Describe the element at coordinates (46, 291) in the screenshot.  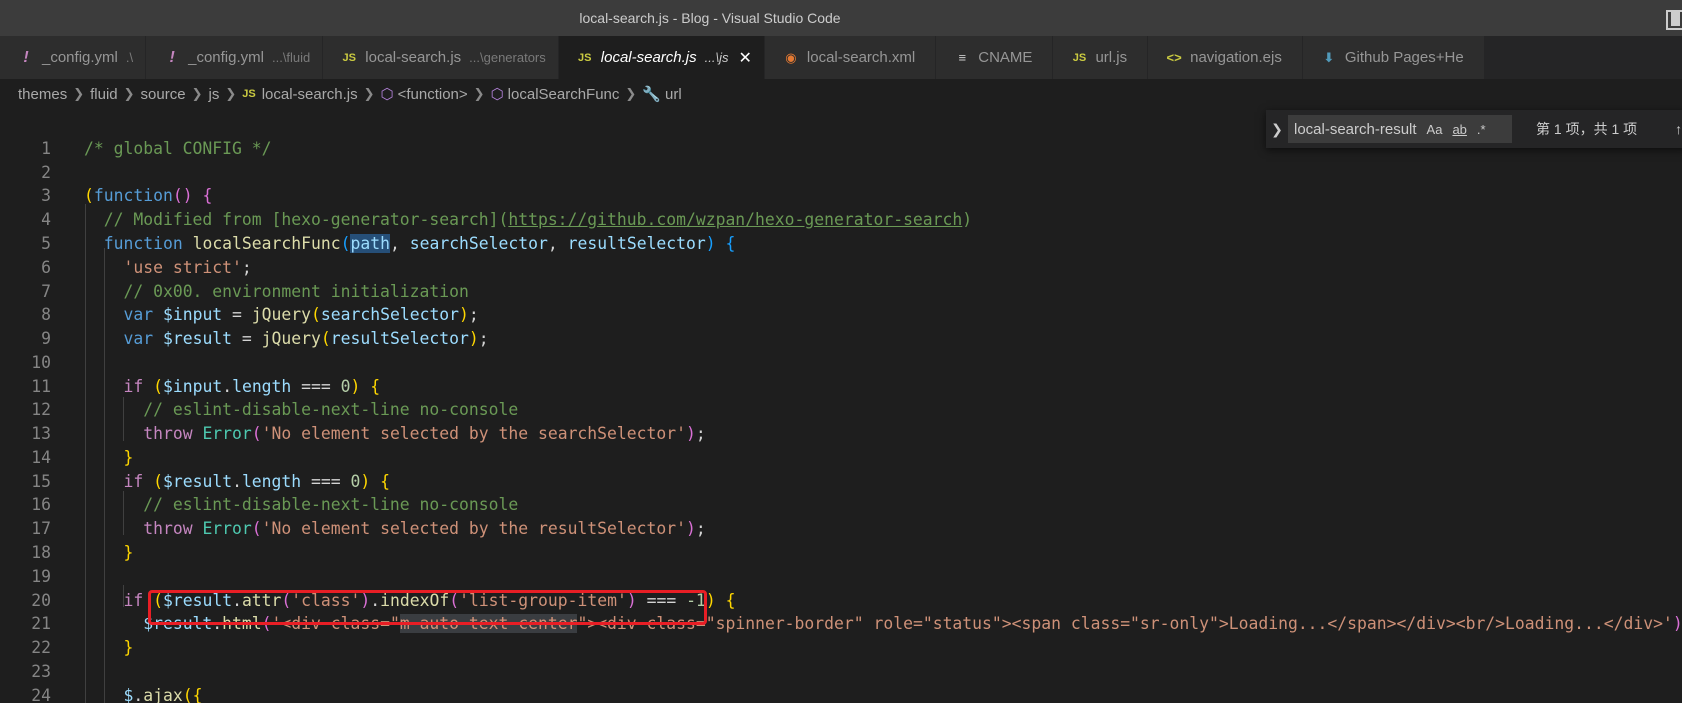
I see `line-number: 7` at that location.